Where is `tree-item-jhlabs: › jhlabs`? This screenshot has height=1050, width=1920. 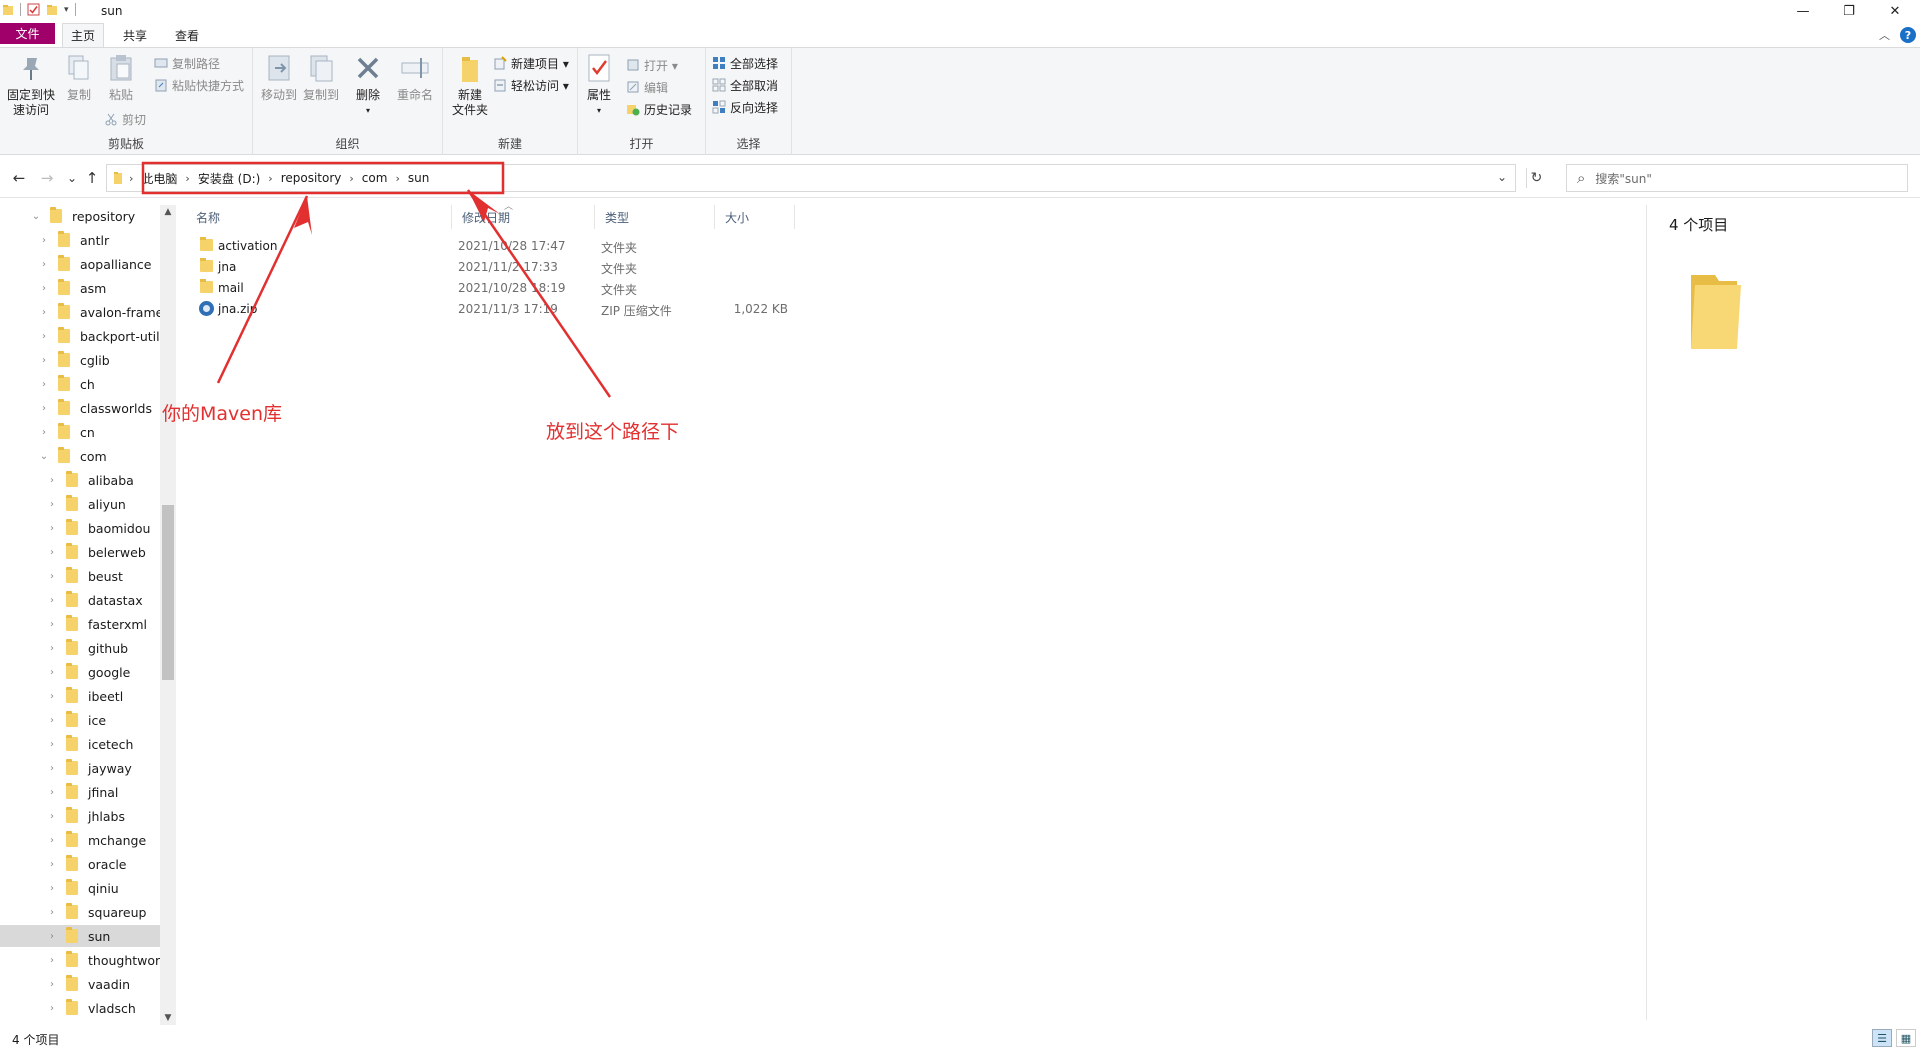
tree-item-jhlabs: › jhlabs is located at coordinates (80, 816).